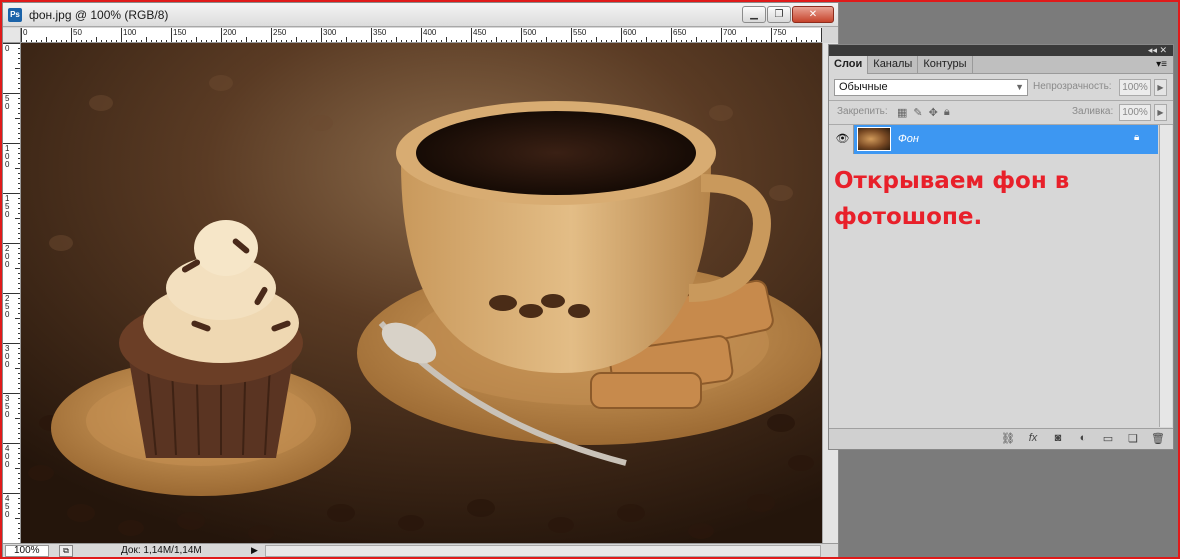 The width and height of the screenshot is (1180, 559). I want to click on ruler-label: 2 5 0, so click(7, 306).